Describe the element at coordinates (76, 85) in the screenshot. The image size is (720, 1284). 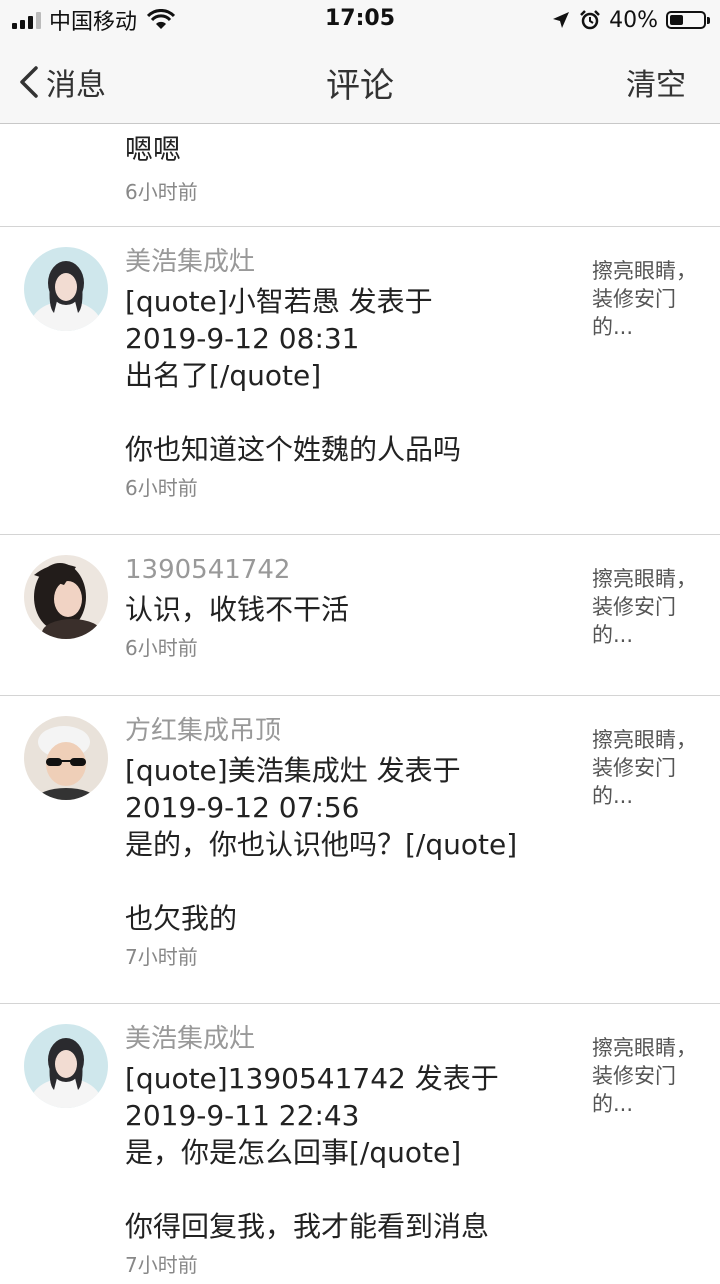
I see `back-label: 消息` at that location.